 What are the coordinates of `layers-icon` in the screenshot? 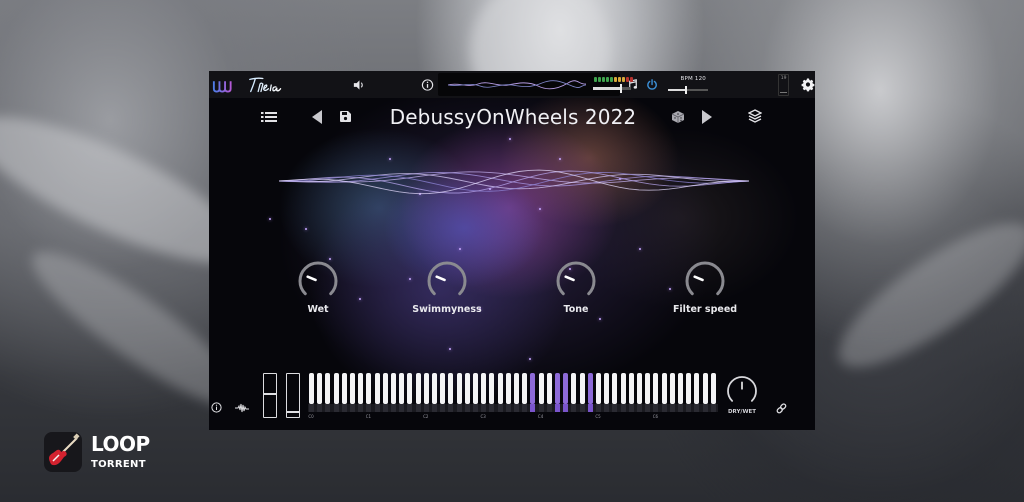 It's located at (755, 116).